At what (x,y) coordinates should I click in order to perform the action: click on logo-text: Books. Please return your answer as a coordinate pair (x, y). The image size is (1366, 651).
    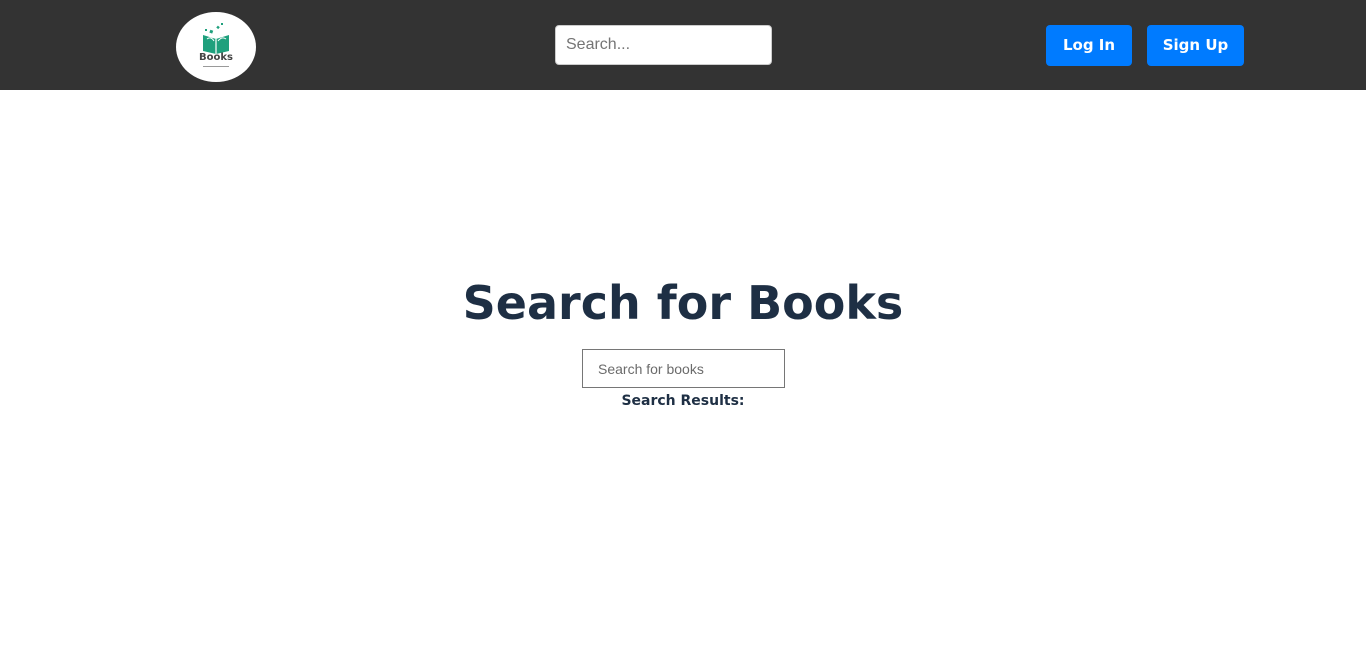
    Looking at the image, I should click on (216, 57).